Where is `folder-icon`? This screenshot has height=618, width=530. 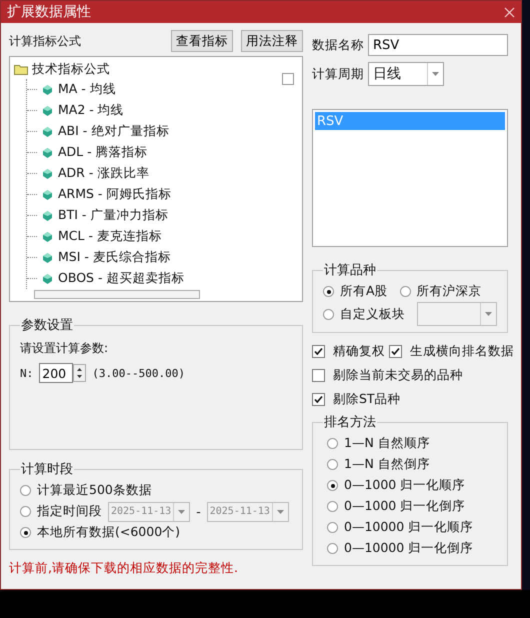
folder-icon is located at coordinates (21, 69).